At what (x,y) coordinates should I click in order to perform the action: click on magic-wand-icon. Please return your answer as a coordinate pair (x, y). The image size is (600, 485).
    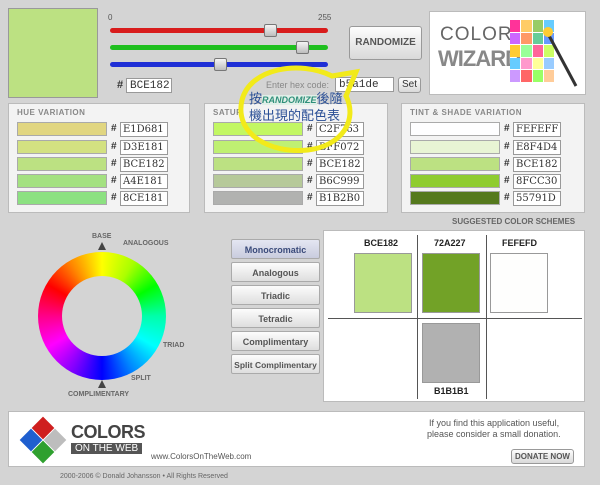
    Looking at the image, I should click on (560, 57).